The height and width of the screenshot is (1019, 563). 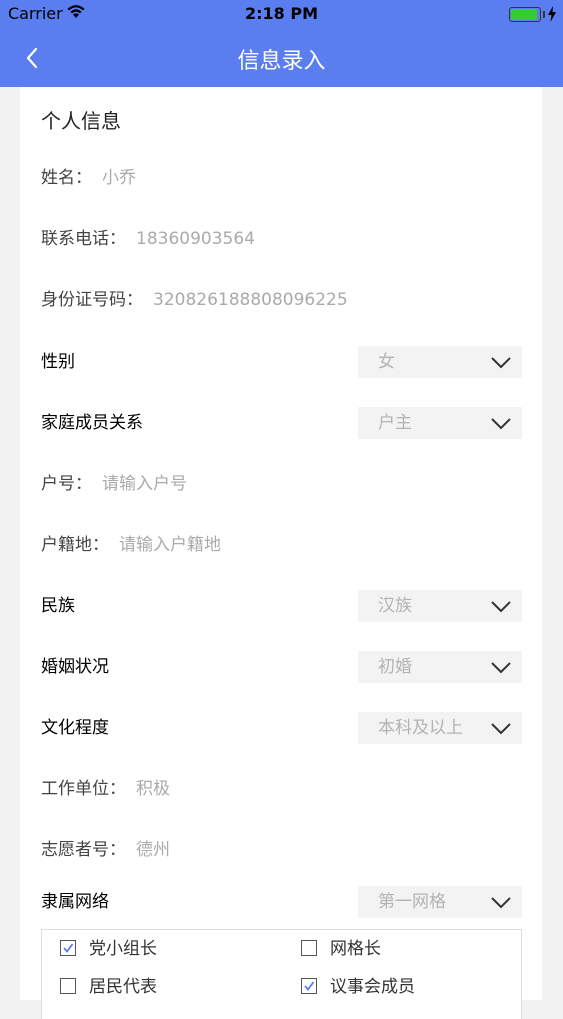 I want to click on phone-label: 联系电话：, so click(x=83, y=239).